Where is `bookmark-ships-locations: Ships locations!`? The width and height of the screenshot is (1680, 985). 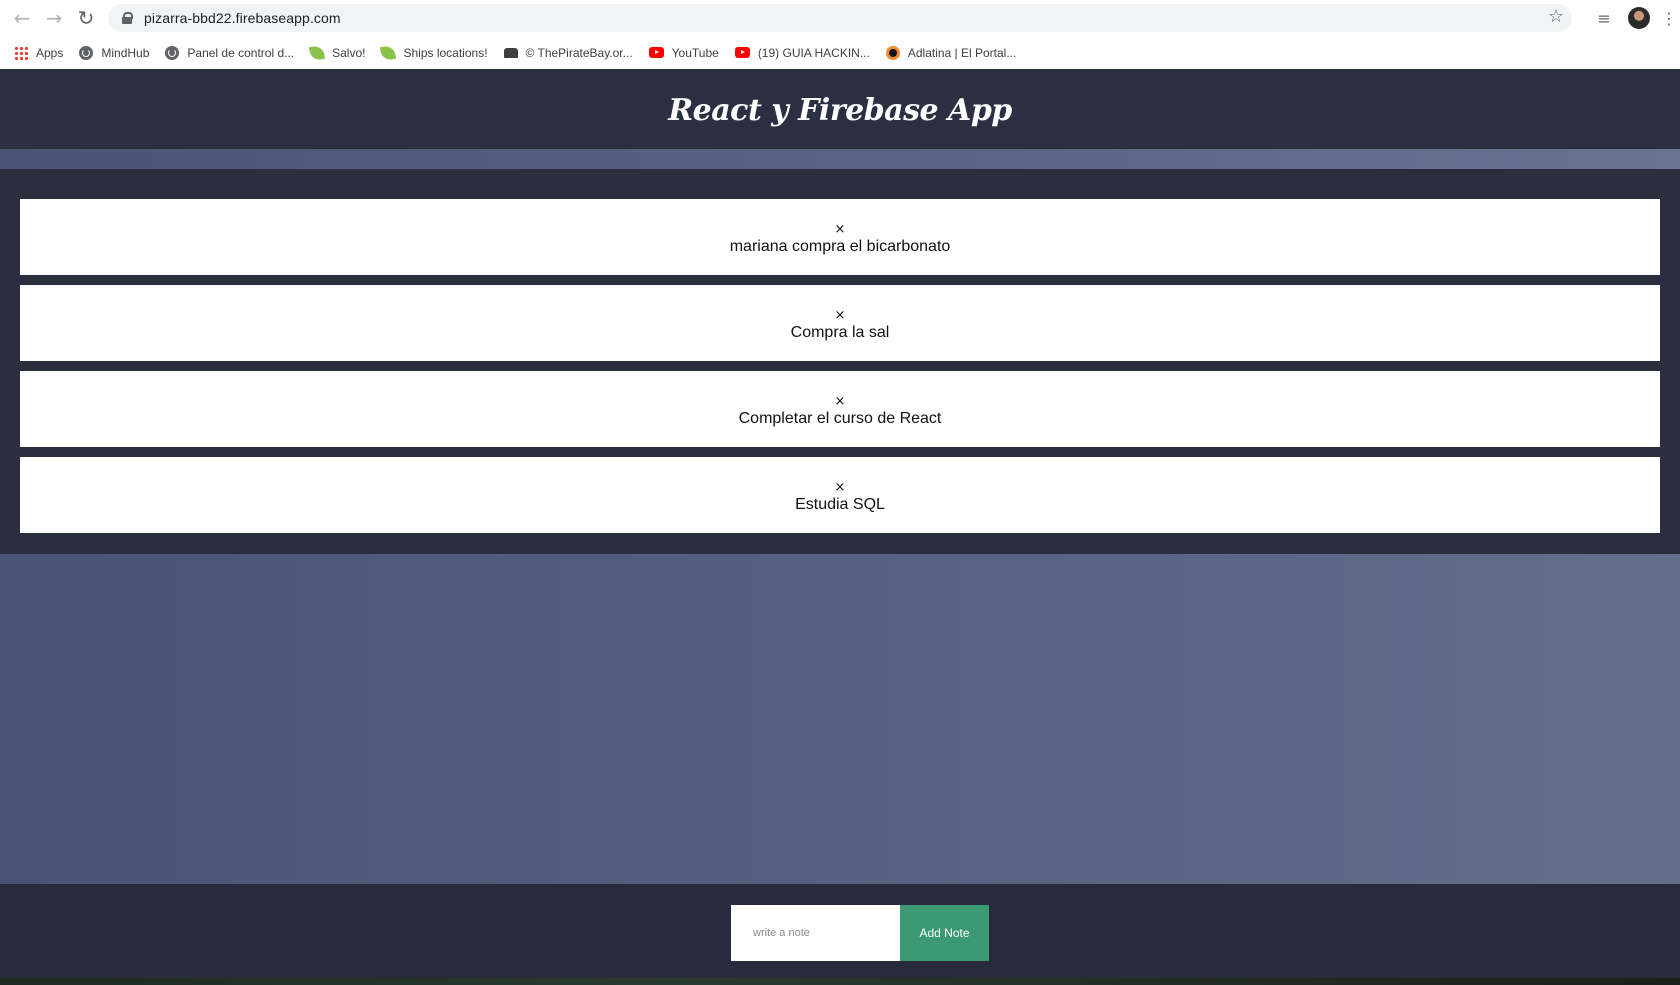
bookmark-ships-locations: Ships locations! is located at coordinates (434, 52).